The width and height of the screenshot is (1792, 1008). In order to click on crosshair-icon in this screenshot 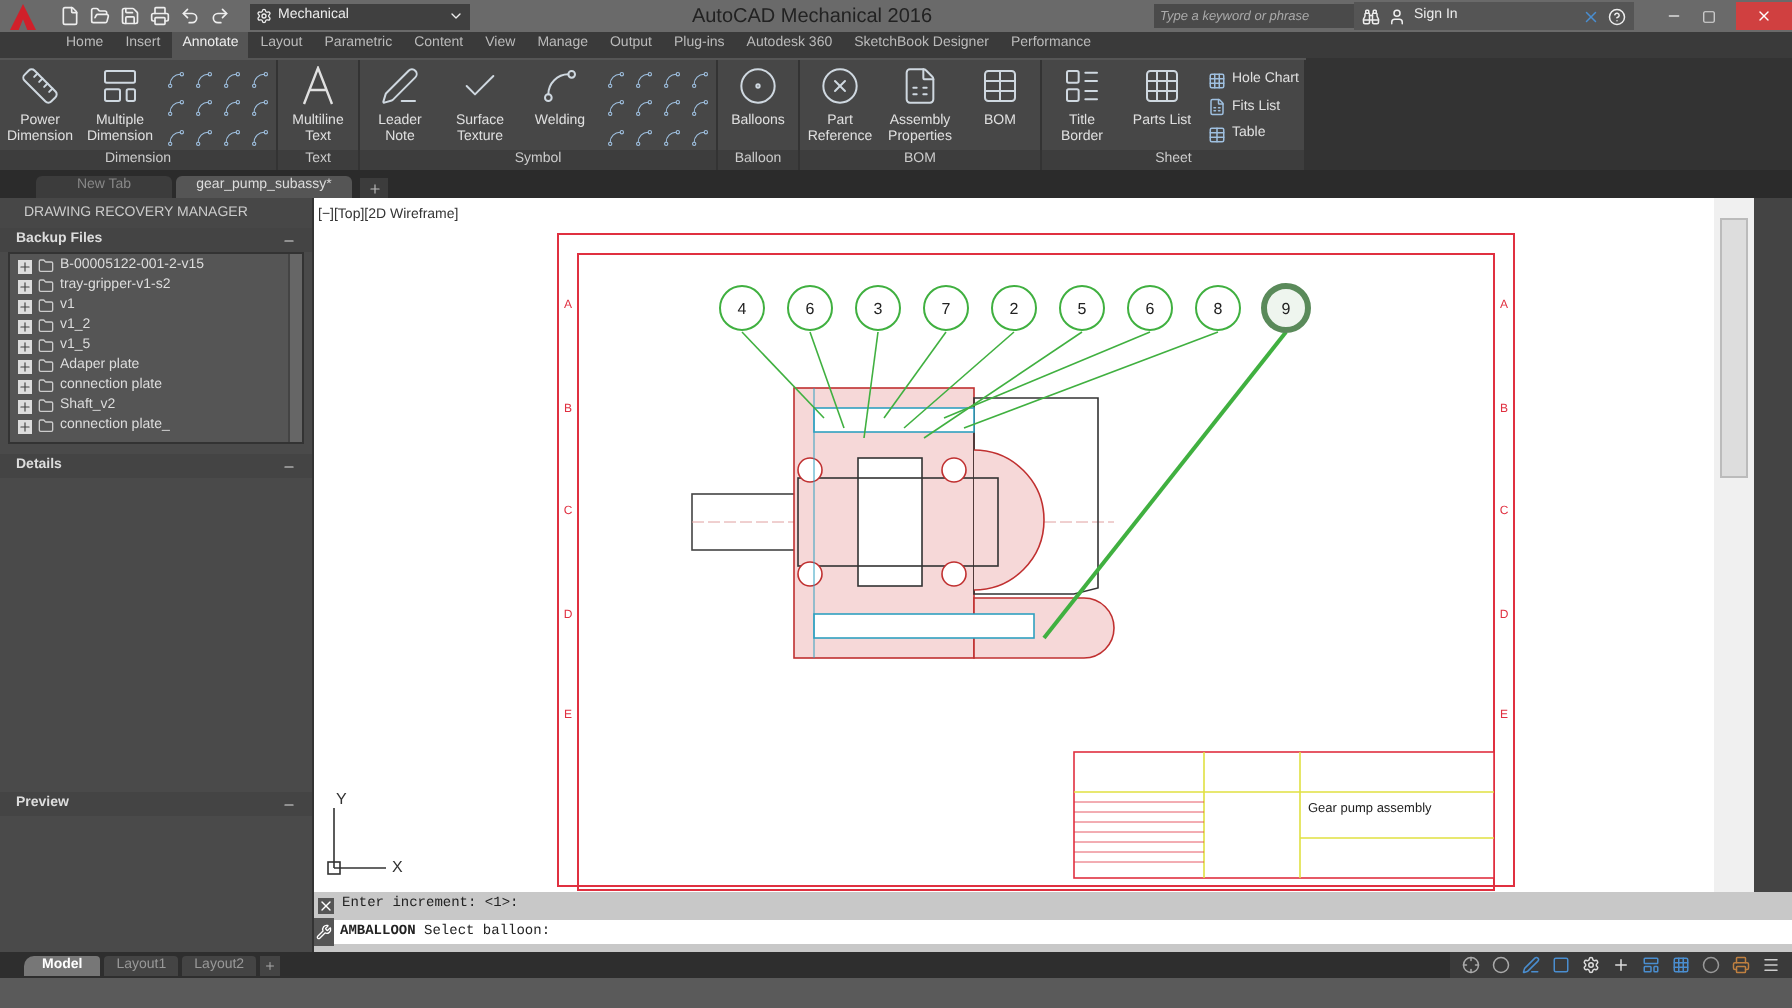, I will do `click(1471, 965)`.